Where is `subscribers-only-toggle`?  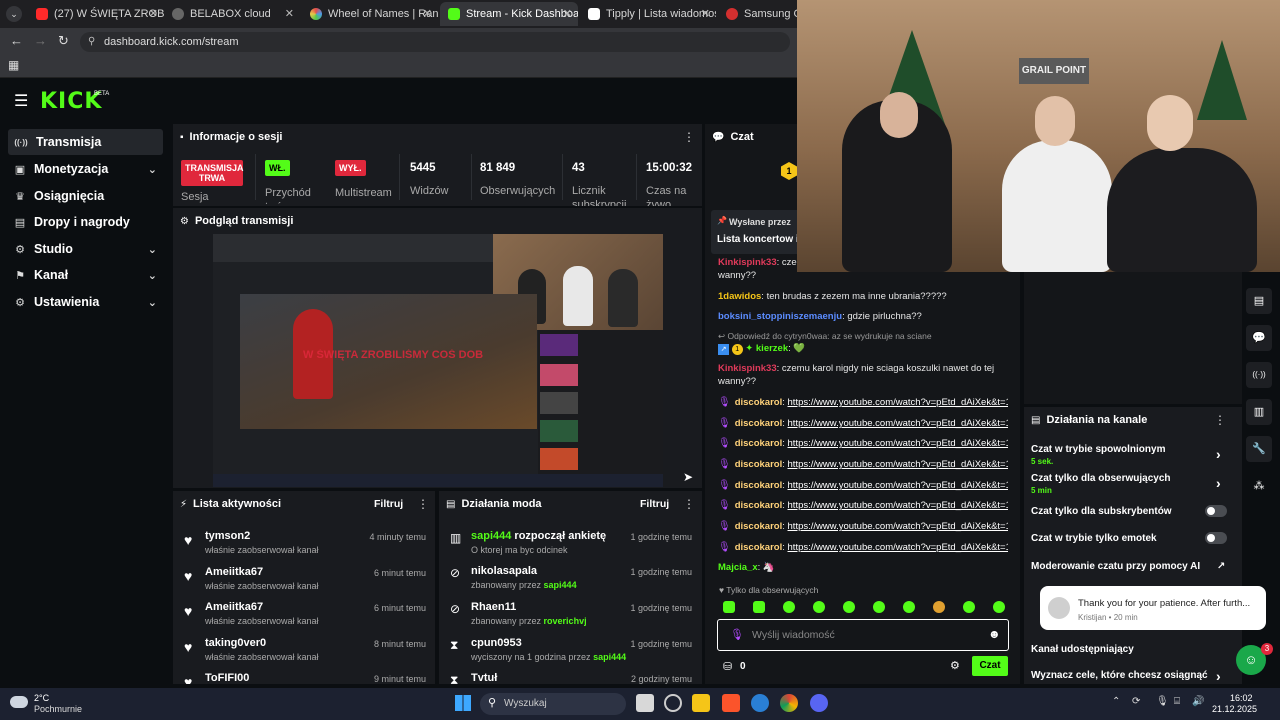 subscribers-only-toggle is located at coordinates (1216, 511).